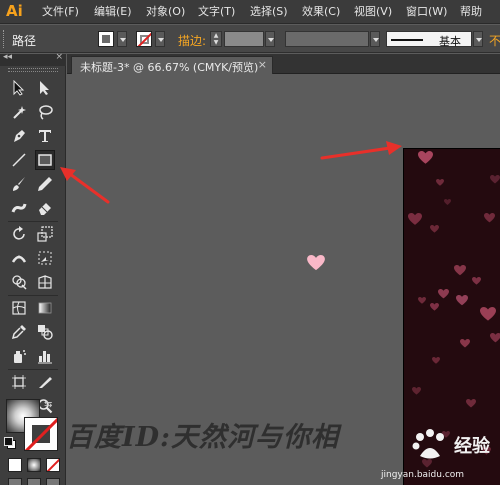  What do you see at coordinates (33, 268) in the screenshot?
I see `tools-panel: ◂◂ × ⇆` at bounding box center [33, 268].